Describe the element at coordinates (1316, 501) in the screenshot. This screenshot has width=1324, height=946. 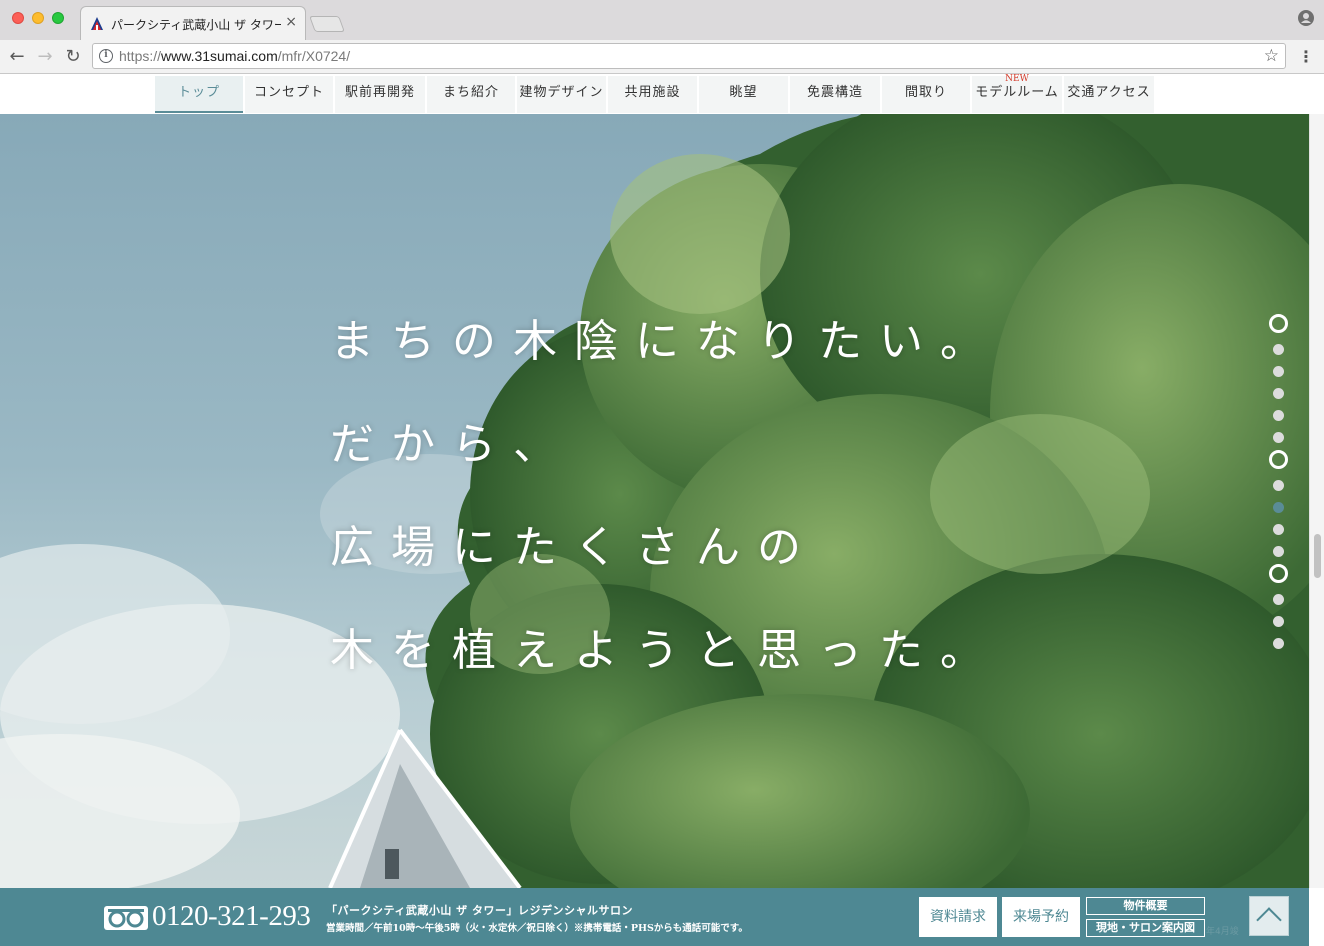
I see `page-scrollbar` at that location.